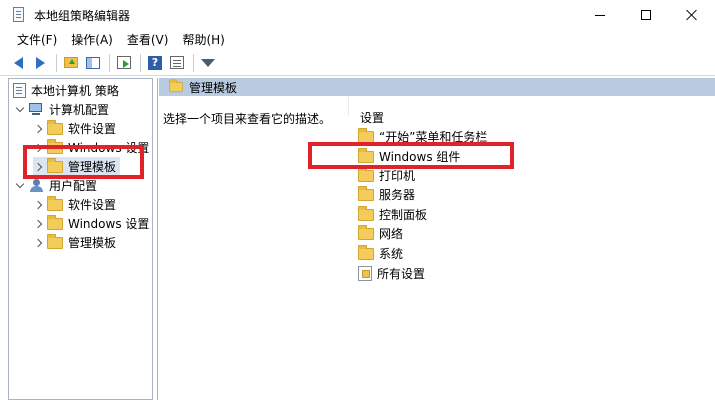 This screenshot has height=400, width=715. I want to click on list-item-label: 控制面板, so click(403, 215).